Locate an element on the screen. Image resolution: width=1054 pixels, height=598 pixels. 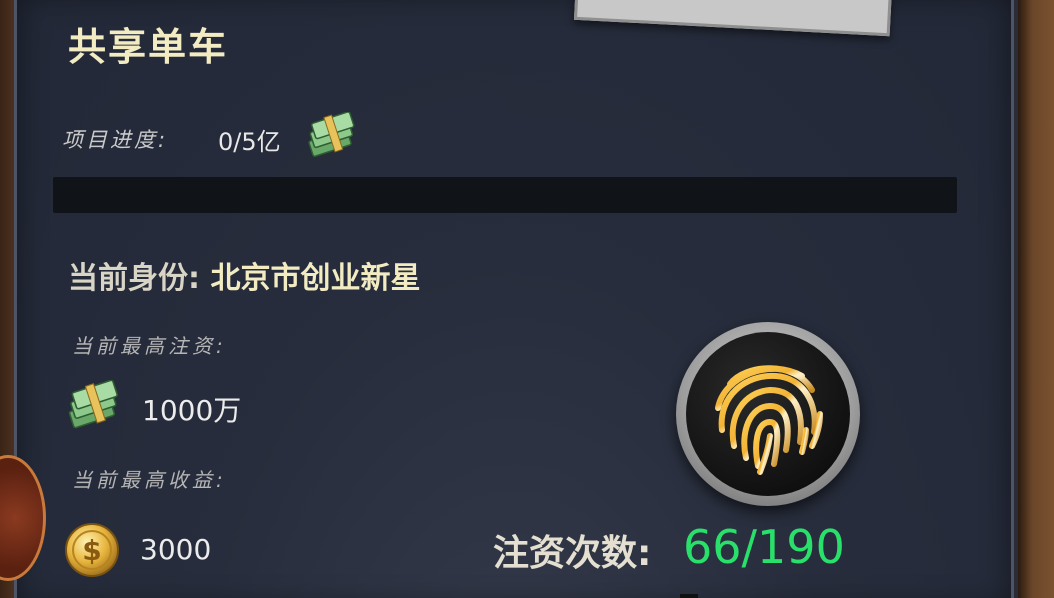
max-investment-value: 1000万 is located at coordinates (192, 410).